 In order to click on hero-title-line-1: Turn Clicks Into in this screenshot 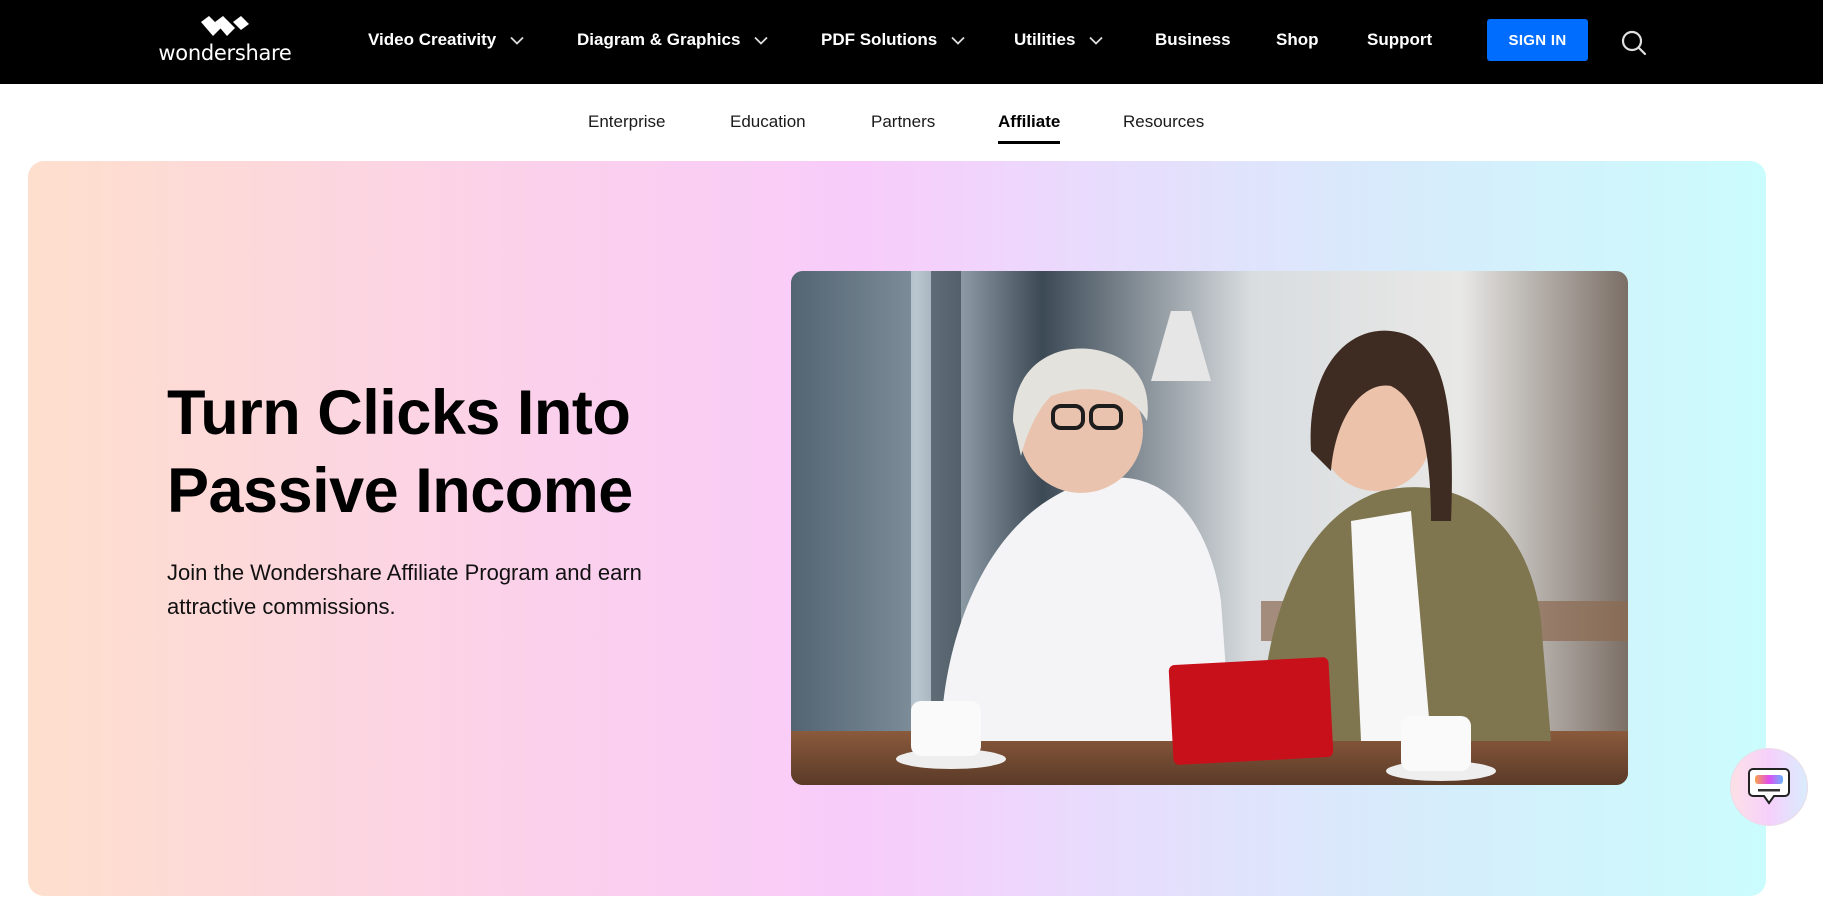, I will do `click(399, 413)`.